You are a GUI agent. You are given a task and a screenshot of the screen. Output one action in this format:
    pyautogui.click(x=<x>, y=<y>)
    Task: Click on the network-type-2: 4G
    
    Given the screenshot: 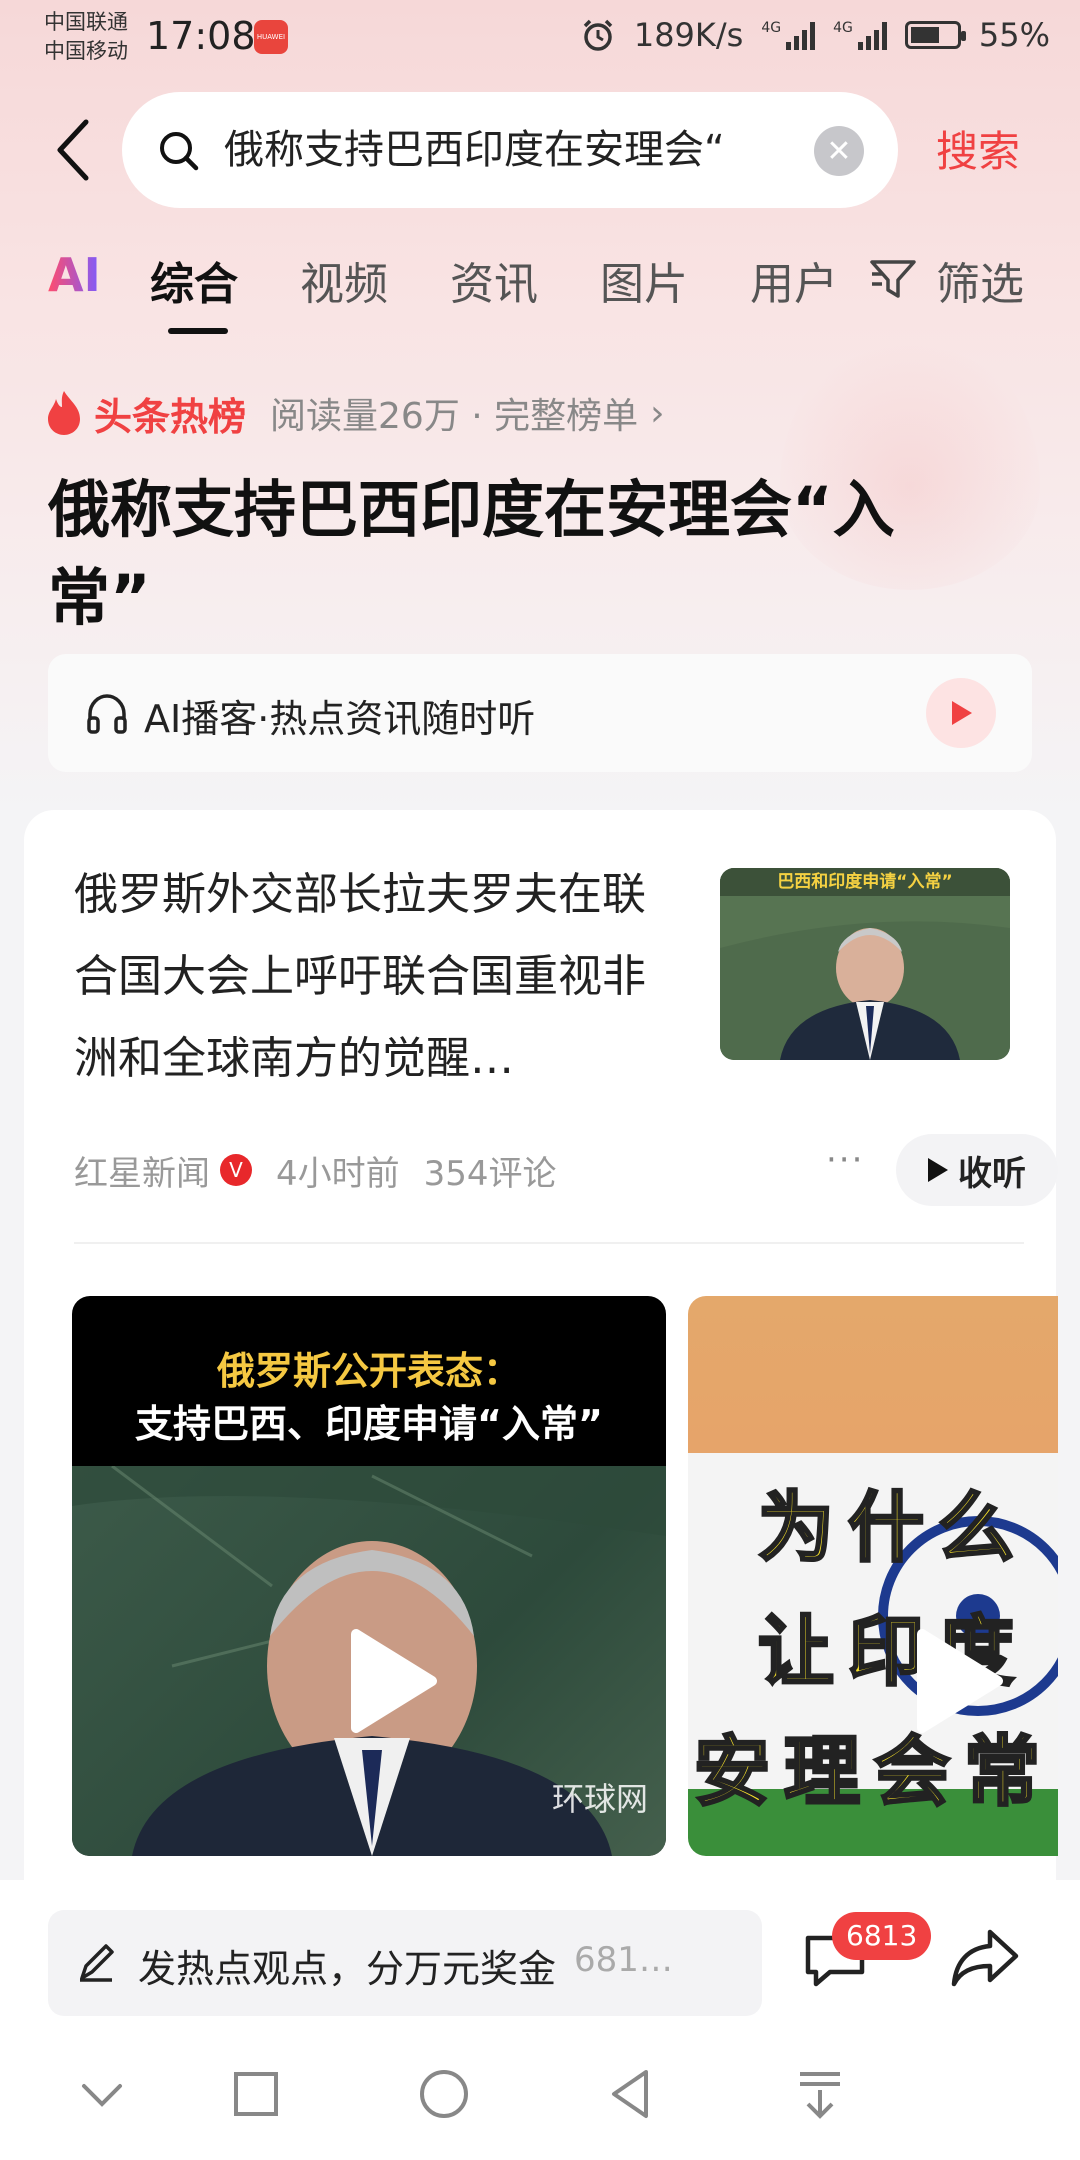 What is the action you would take?
    pyautogui.click(x=843, y=28)
    